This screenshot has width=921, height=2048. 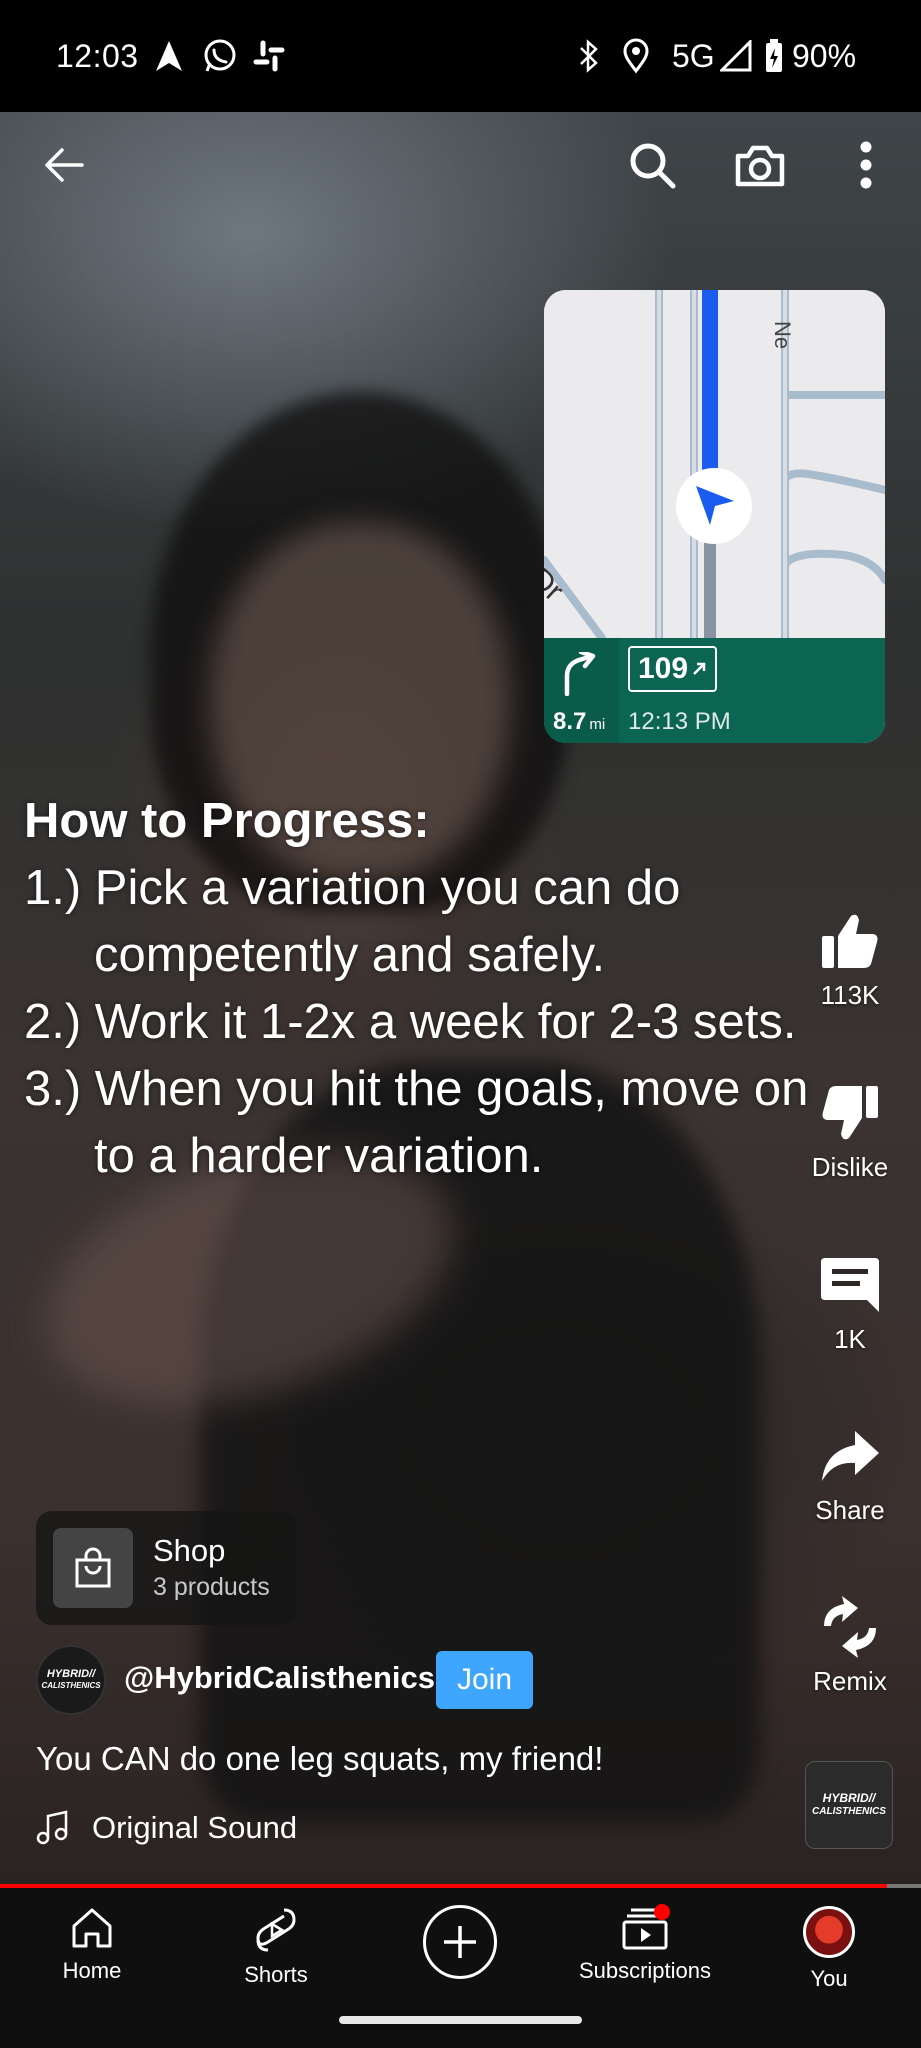 I want to click on distance-readout: 8.7 mi, so click(x=579, y=722).